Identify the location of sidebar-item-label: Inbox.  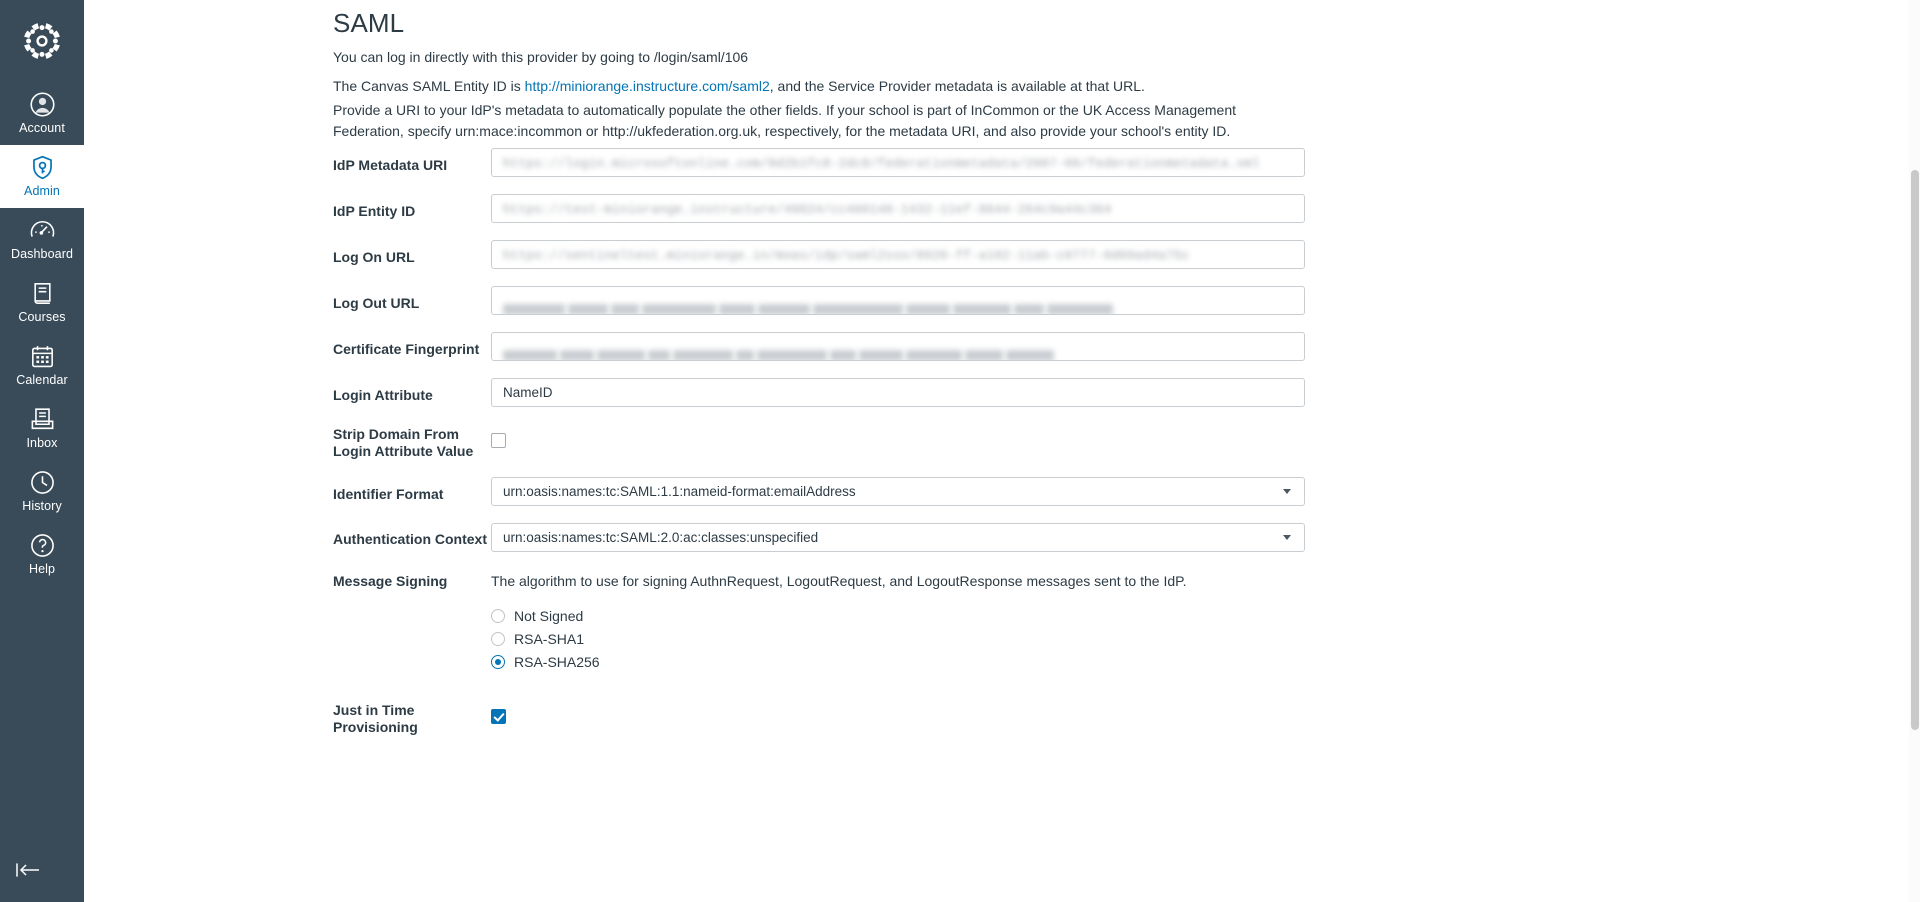
(42, 443).